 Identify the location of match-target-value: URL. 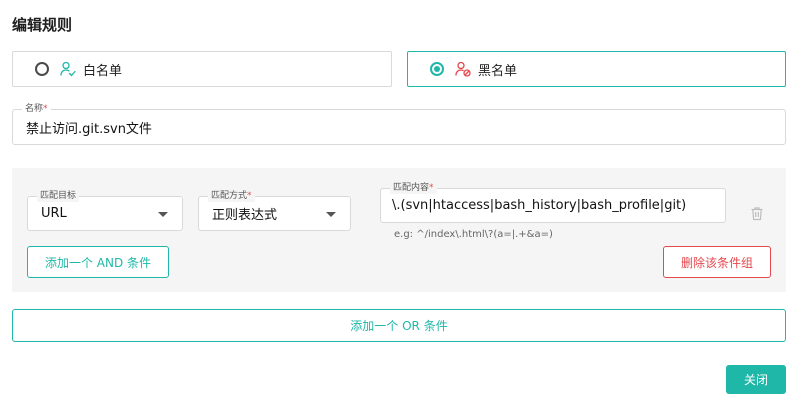
(54, 213).